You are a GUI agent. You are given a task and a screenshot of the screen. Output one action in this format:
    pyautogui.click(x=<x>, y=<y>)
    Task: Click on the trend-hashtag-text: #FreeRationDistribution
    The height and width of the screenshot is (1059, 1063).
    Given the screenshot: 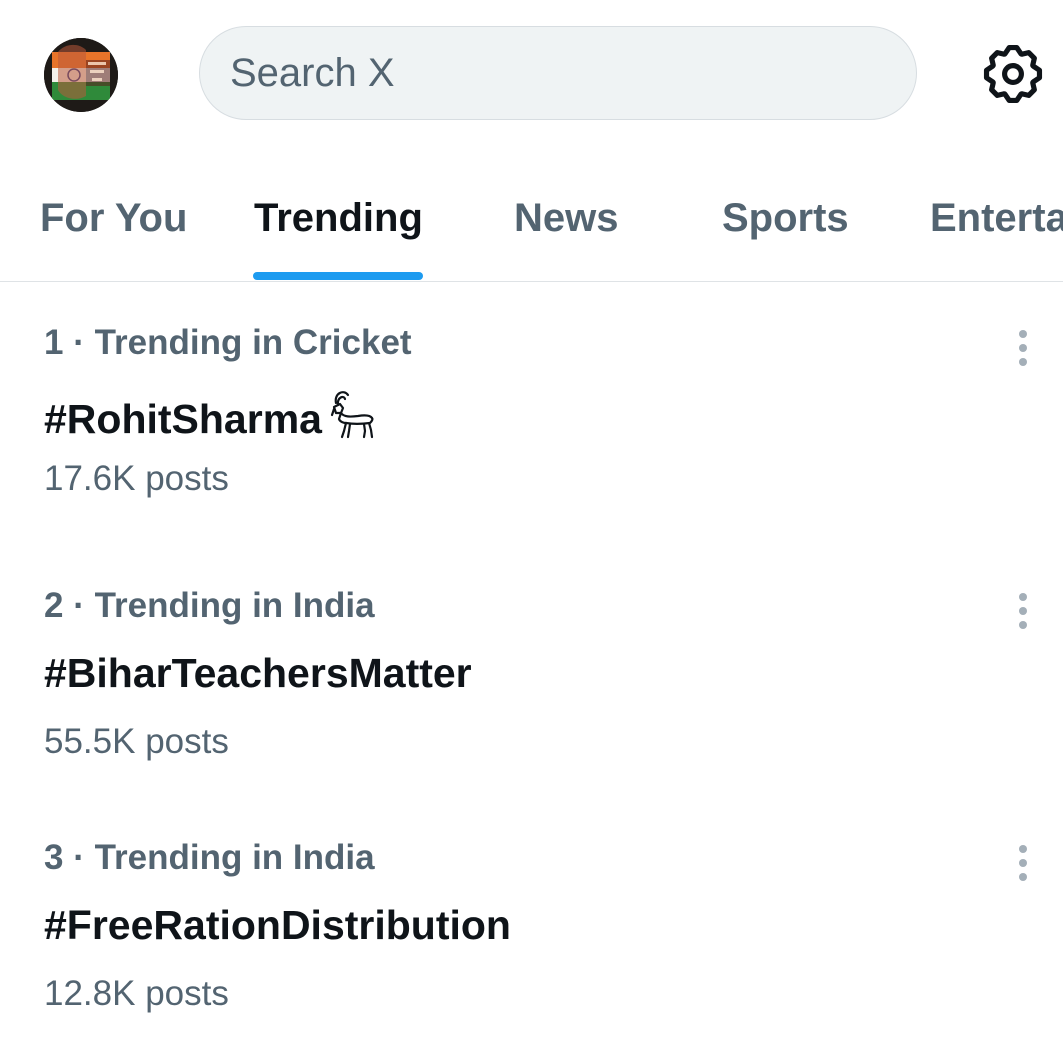 What is the action you would take?
    pyautogui.click(x=277, y=925)
    